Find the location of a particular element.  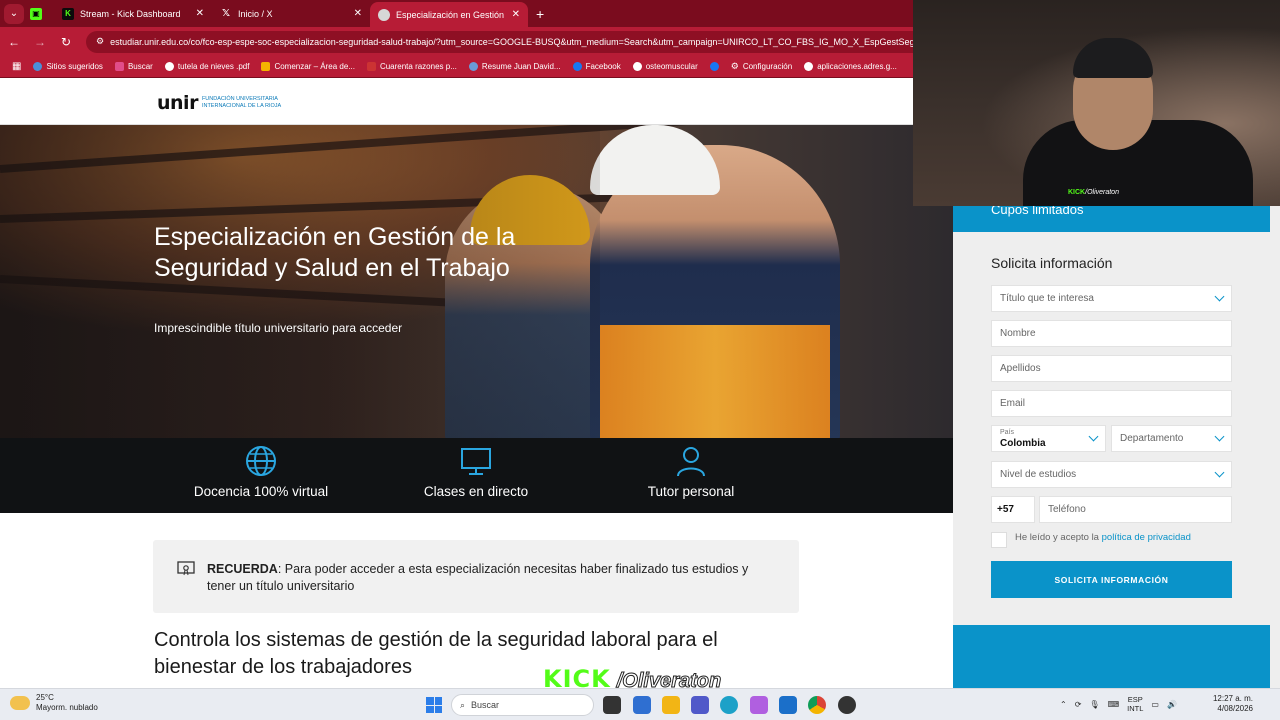

volume-icon: 🔊 is located at coordinates (1172, 704).